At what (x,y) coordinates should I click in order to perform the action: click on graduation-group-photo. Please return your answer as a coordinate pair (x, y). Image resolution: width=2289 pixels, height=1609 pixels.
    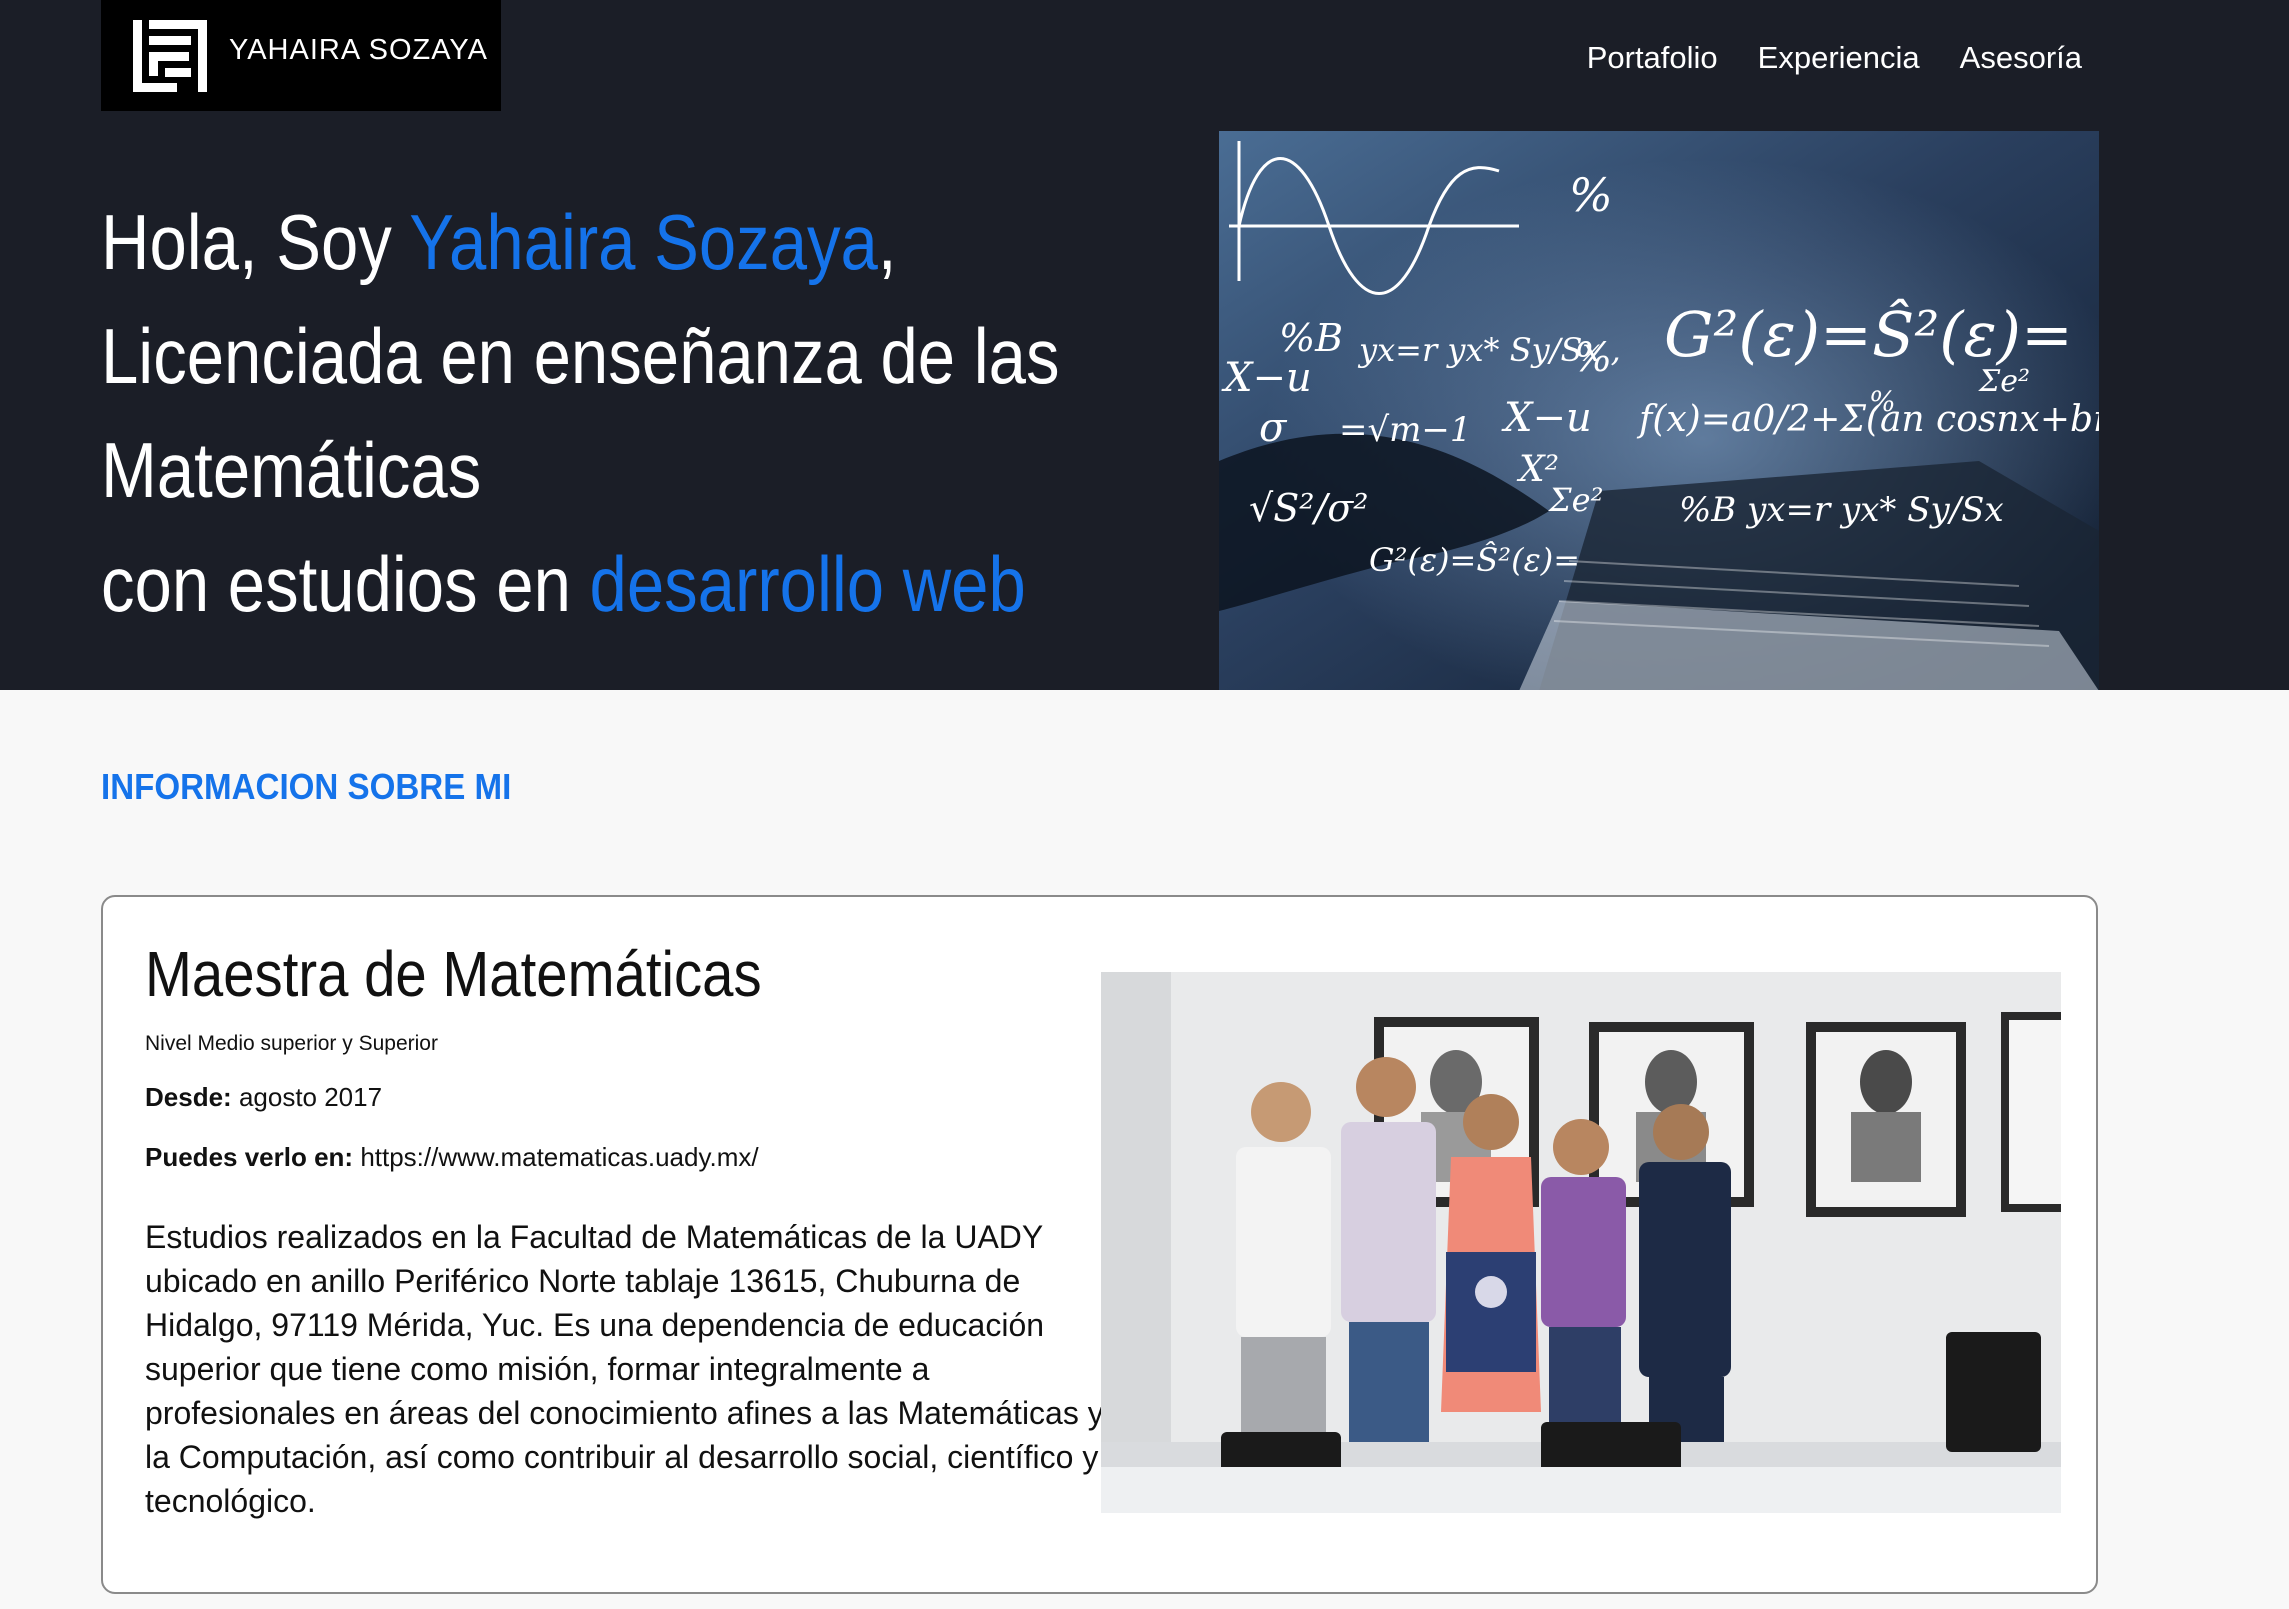
    Looking at the image, I should click on (1581, 1242).